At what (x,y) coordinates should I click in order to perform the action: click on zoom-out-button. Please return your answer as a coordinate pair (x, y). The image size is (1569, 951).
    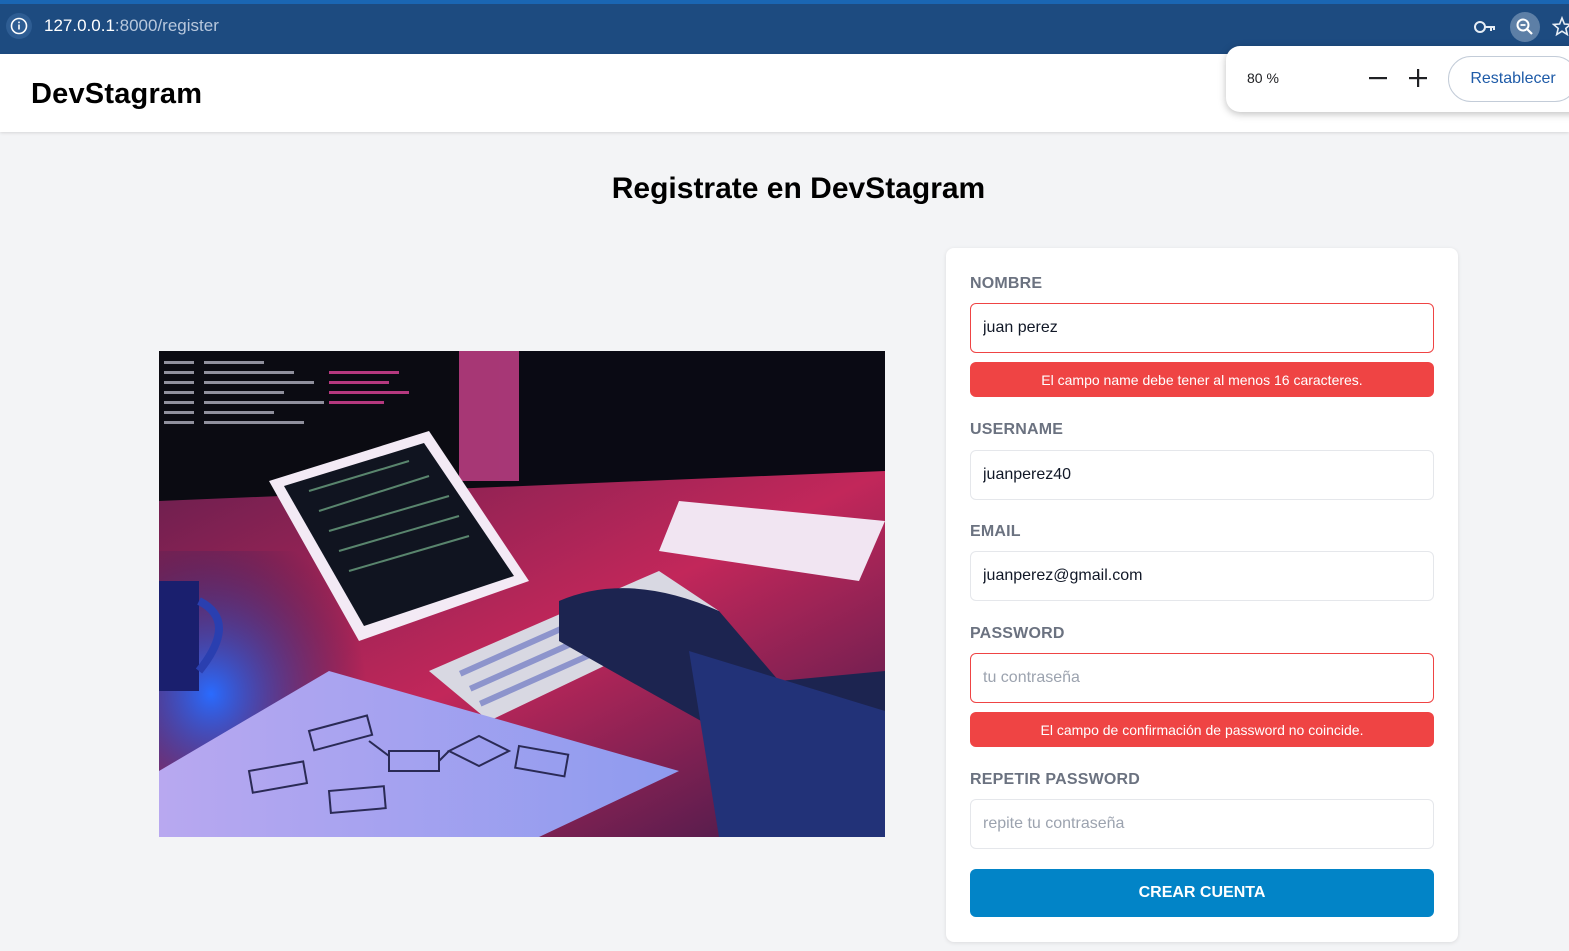
    Looking at the image, I should click on (1378, 78).